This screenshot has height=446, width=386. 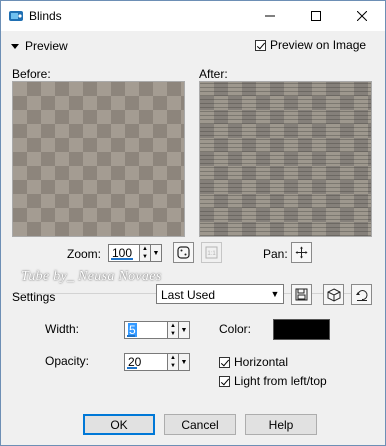 What do you see at coordinates (188, 295) in the screenshot?
I see `preset-value: Last Used` at bounding box center [188, 295].